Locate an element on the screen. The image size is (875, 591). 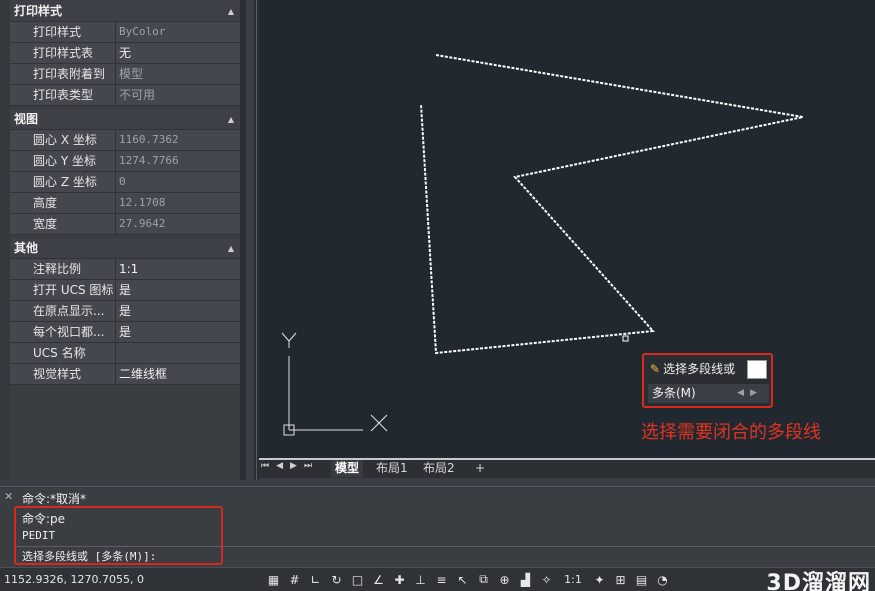
palette-scrollbar is located at coordinates (243, 240).